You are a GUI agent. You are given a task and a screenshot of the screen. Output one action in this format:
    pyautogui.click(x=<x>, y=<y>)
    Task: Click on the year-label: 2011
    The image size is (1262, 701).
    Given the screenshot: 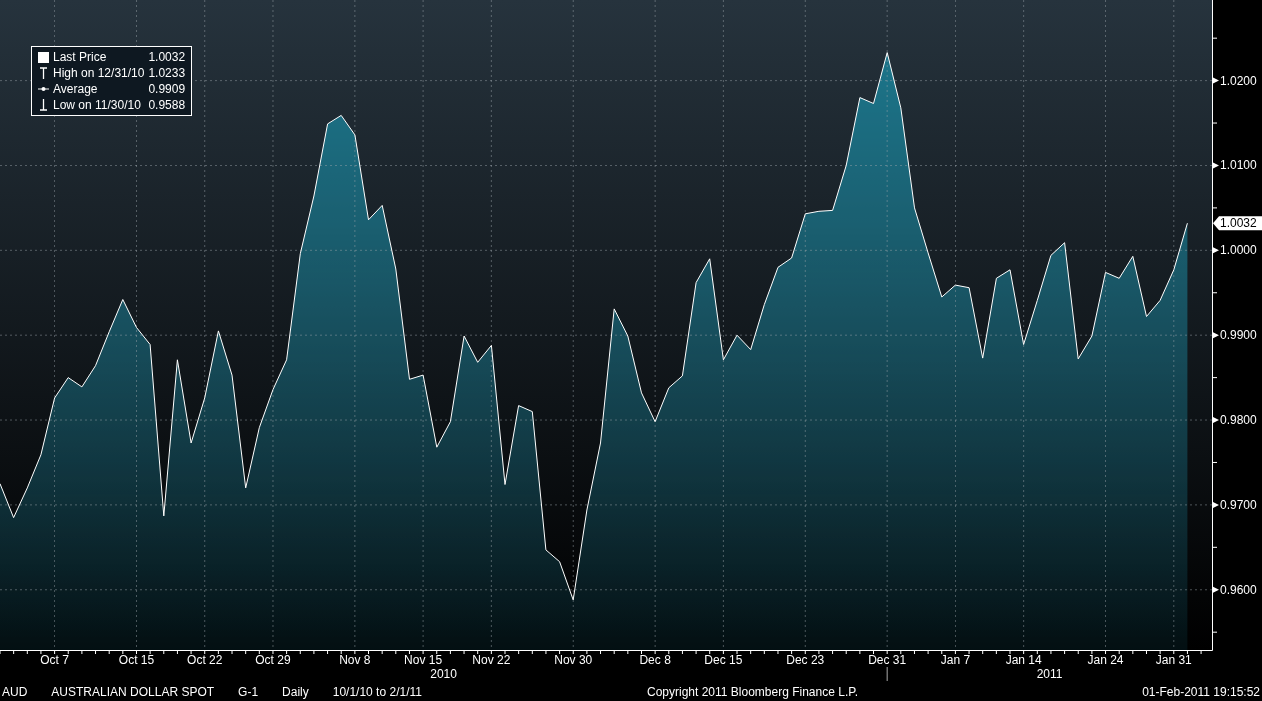 What is the action you would take?
    pyautogui.click(x=1049, y=674)
    